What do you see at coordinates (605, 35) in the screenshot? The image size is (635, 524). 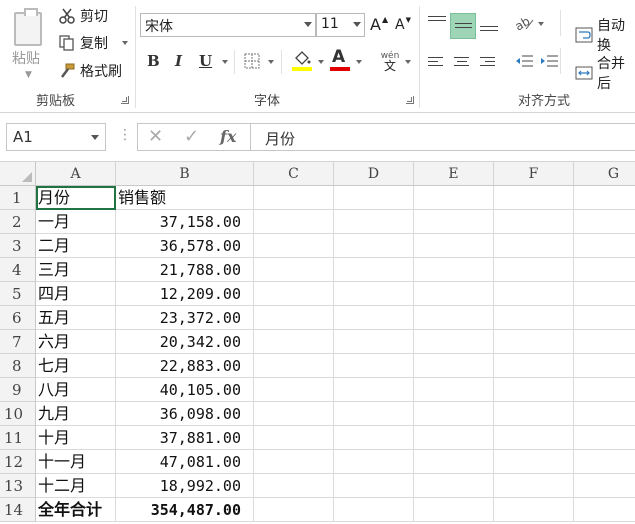 I see `wrap-text-button: 自动换` at bounding box center [605, 35].